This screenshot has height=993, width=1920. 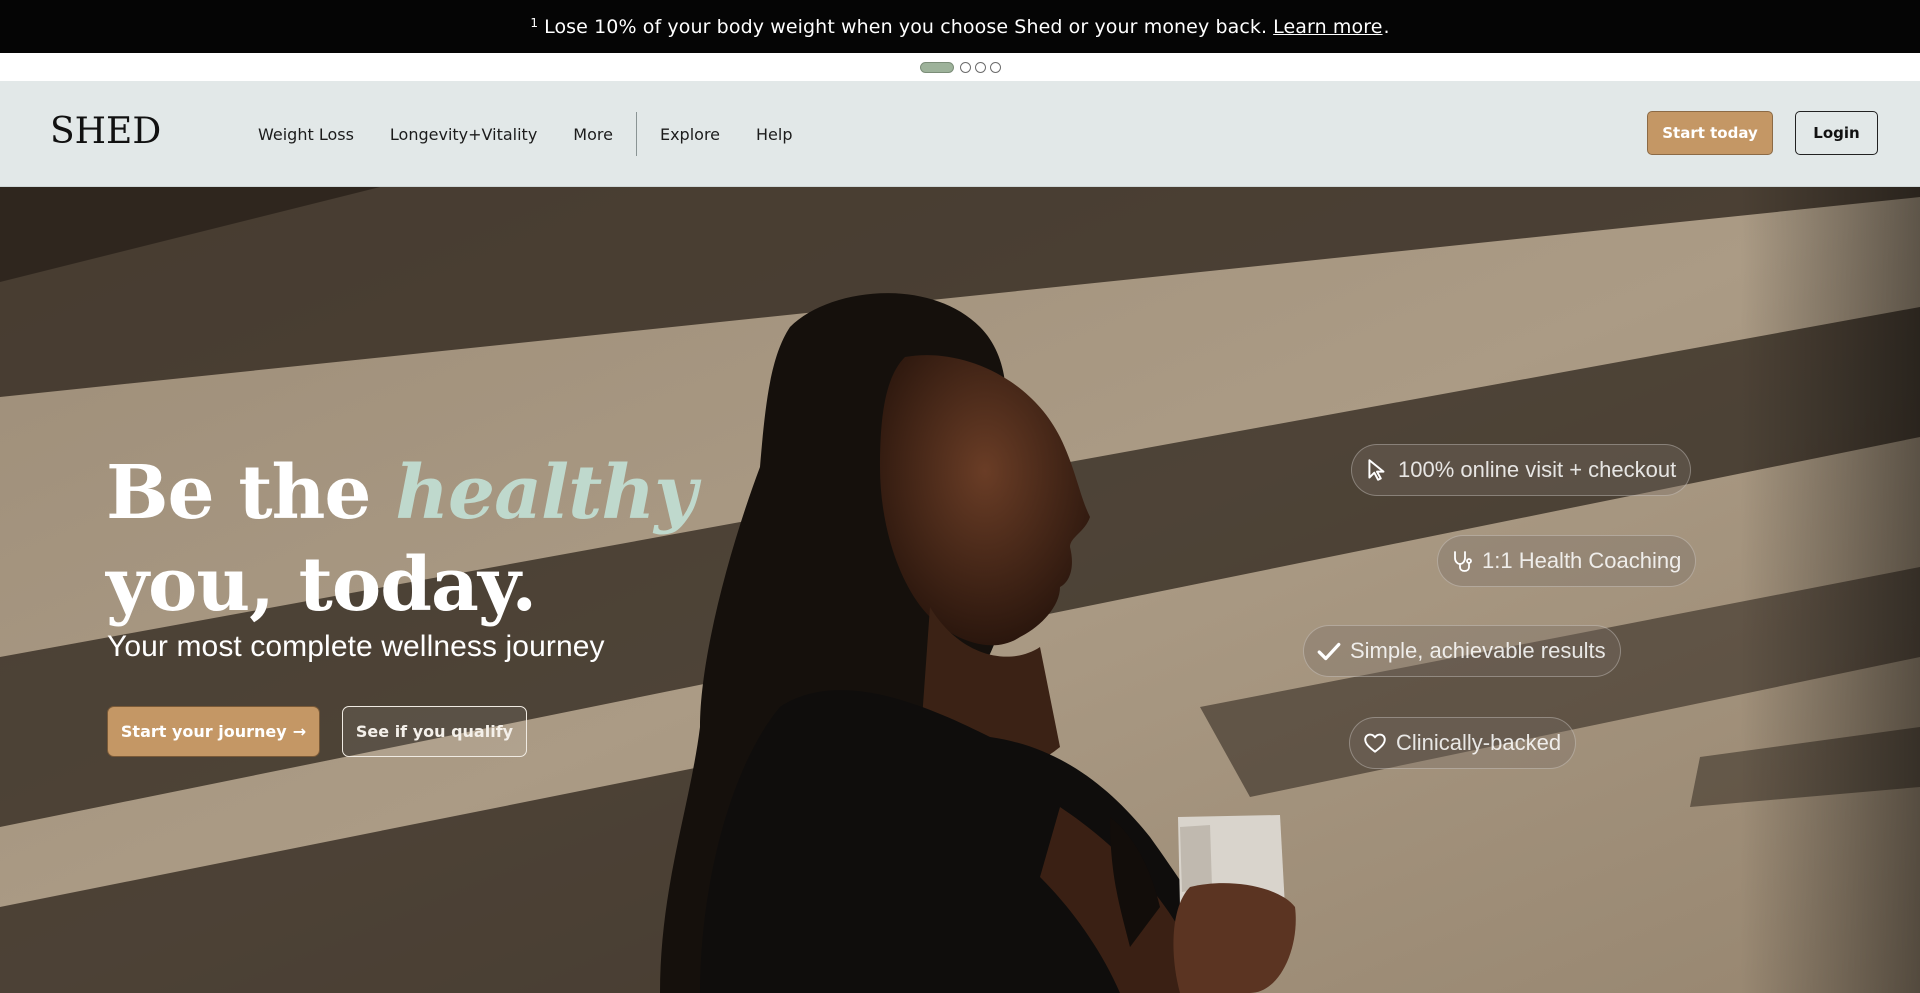 What do you see at coordinates (593, 134) in the screenshot?
I see `nav-more: More` at bounding box center [593, 134].